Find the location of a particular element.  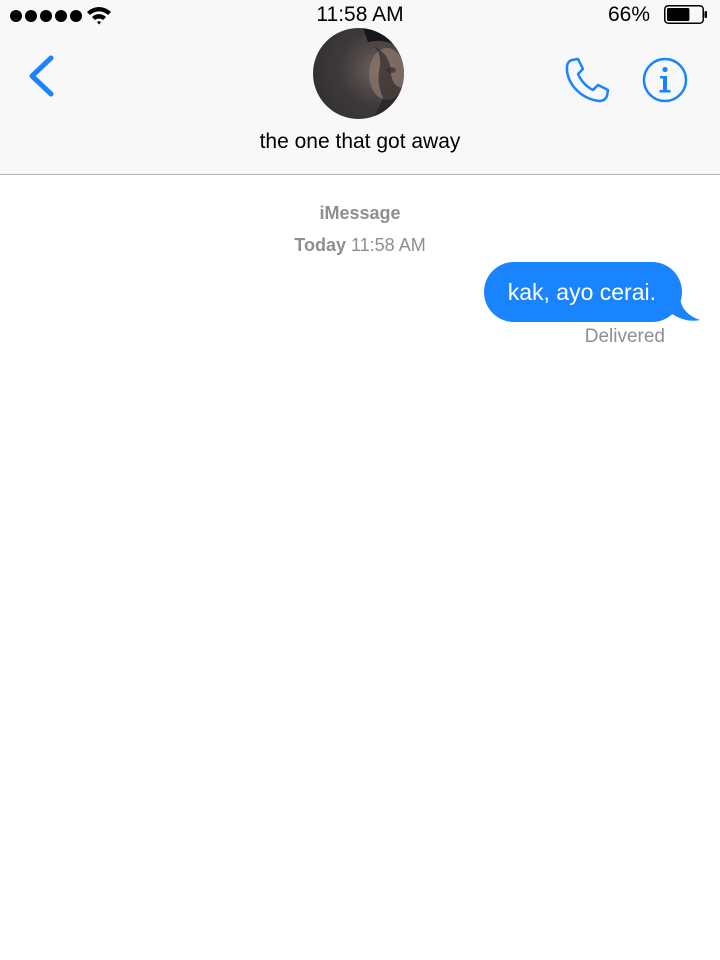

battery-icon is located at coordinates (685, 14).